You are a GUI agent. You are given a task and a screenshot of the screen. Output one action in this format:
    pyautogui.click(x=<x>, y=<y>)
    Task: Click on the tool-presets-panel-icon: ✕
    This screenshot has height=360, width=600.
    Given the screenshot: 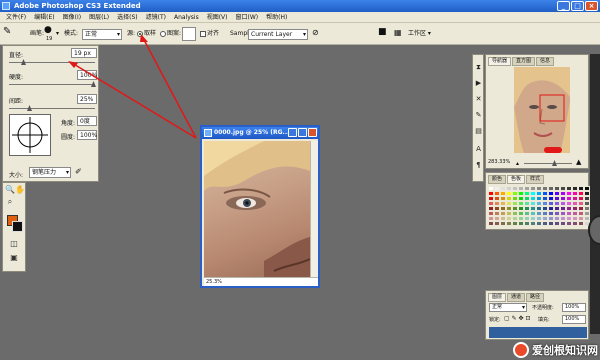 What is the action you would take?
    pyautogui.click(x=478, y=99)
    